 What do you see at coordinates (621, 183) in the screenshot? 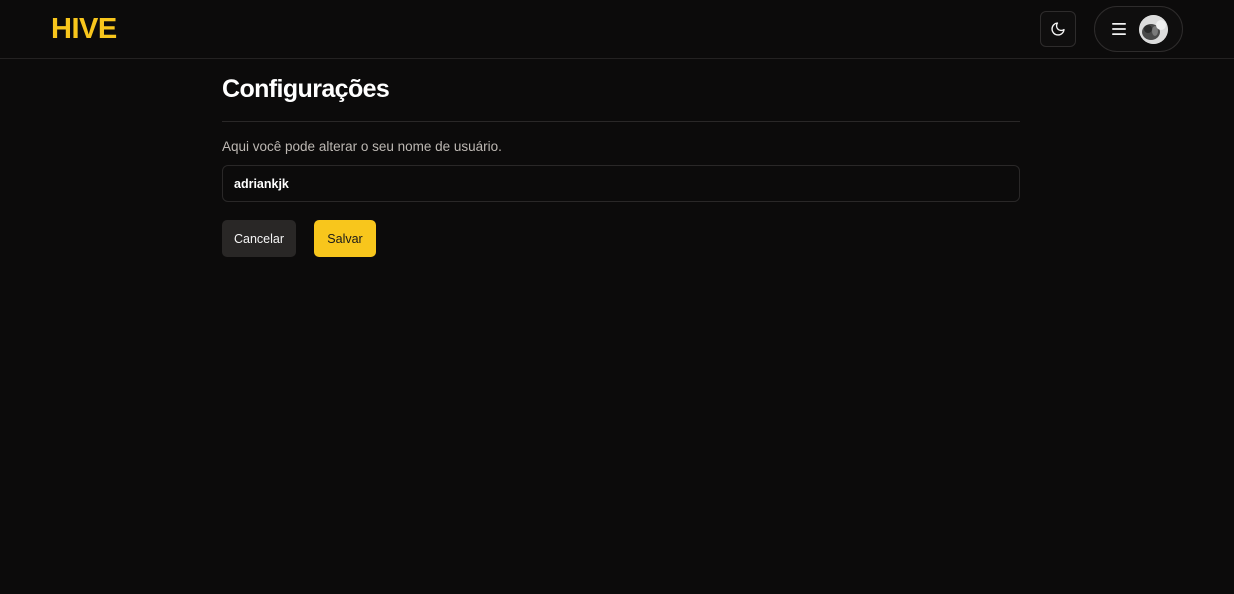
I see `username-input` at bounding box center [621, 183].